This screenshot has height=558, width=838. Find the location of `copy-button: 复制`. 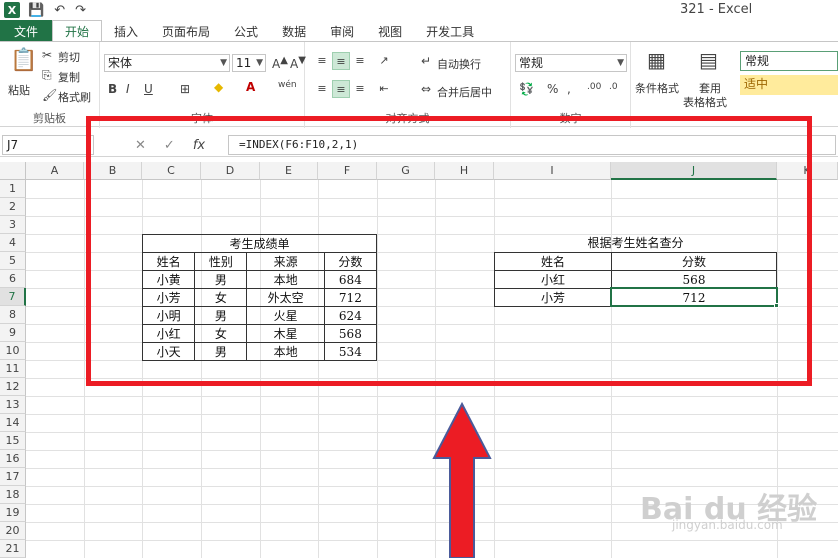

copy-button: 复制 is located at coordinates (69, 77).